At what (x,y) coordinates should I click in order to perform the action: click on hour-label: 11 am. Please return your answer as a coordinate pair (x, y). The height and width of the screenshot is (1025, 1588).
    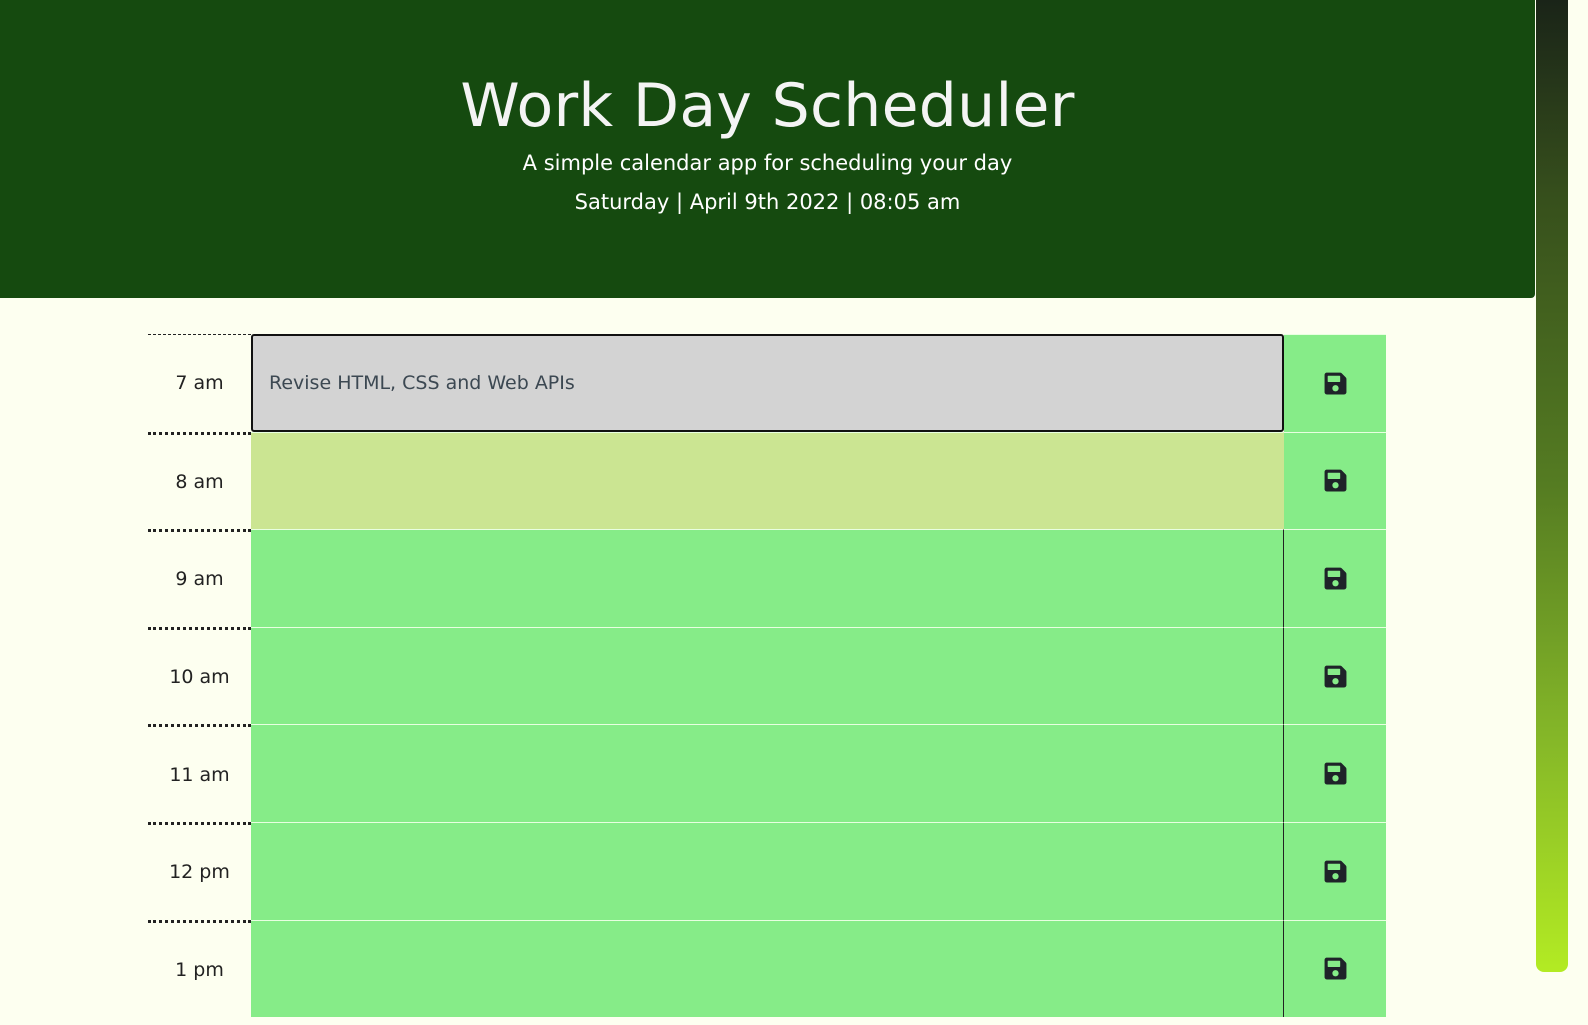
    Looking at the image, I should click on (199, 773).